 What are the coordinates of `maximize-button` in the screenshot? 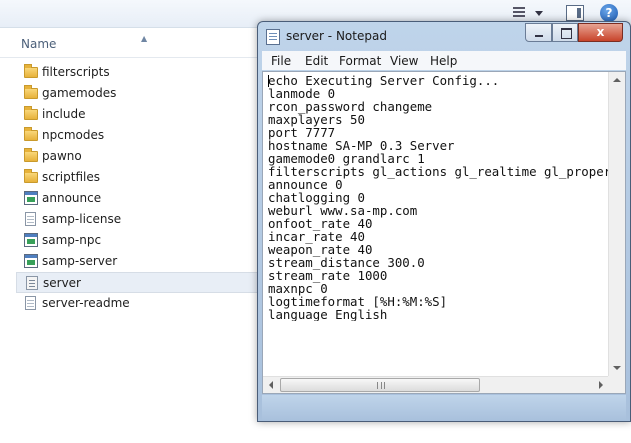 It's located at (565, 32).